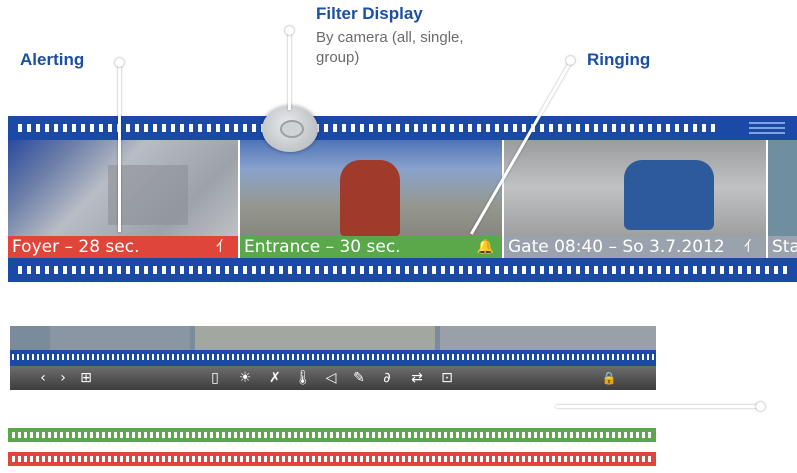  Describe the element at coordinates (658, 406) in the screenshot. I see `toolbar-pointer-line` at that location.